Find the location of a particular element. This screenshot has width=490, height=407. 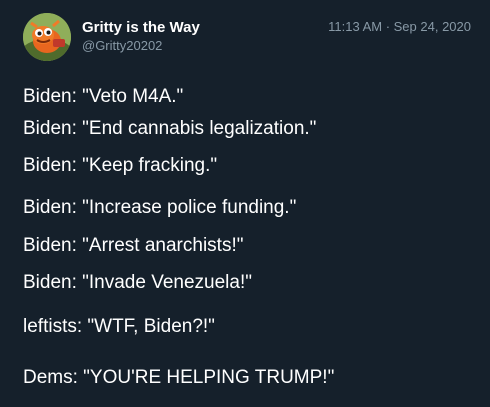

author-display-name: Gritty is the Way is located at coordinates (141, 27).